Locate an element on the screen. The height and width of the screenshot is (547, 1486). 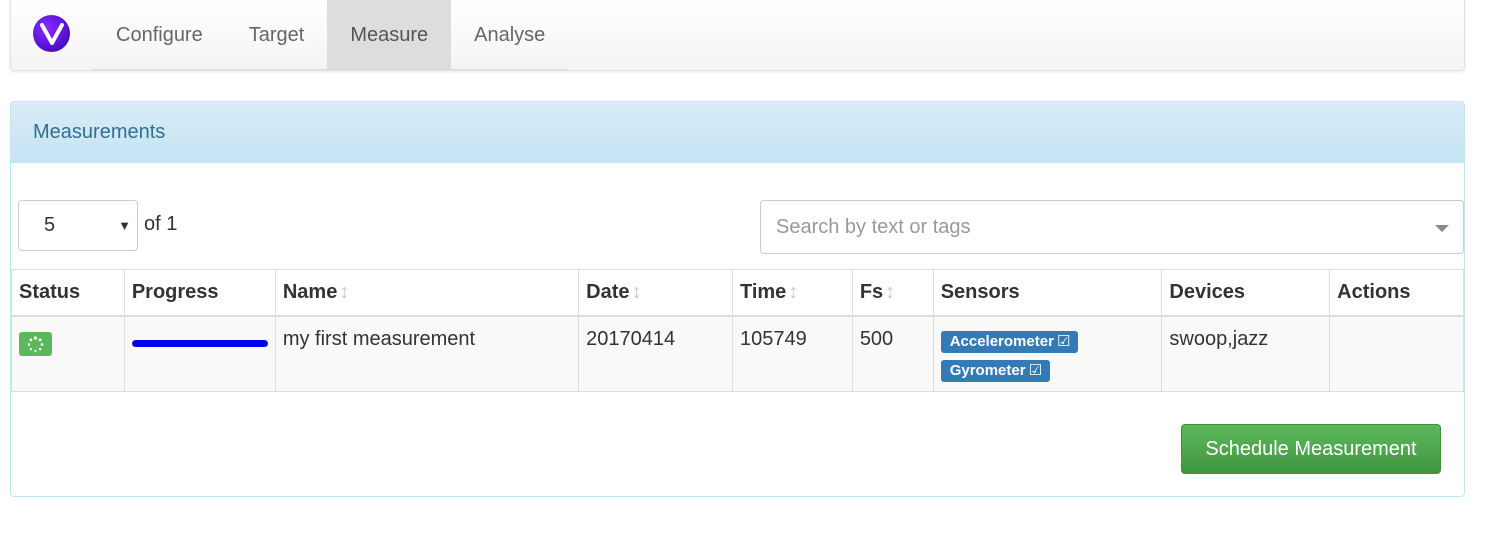
main-tabs: Configure Target Measure Analyse is located at coordinates (331, 35).